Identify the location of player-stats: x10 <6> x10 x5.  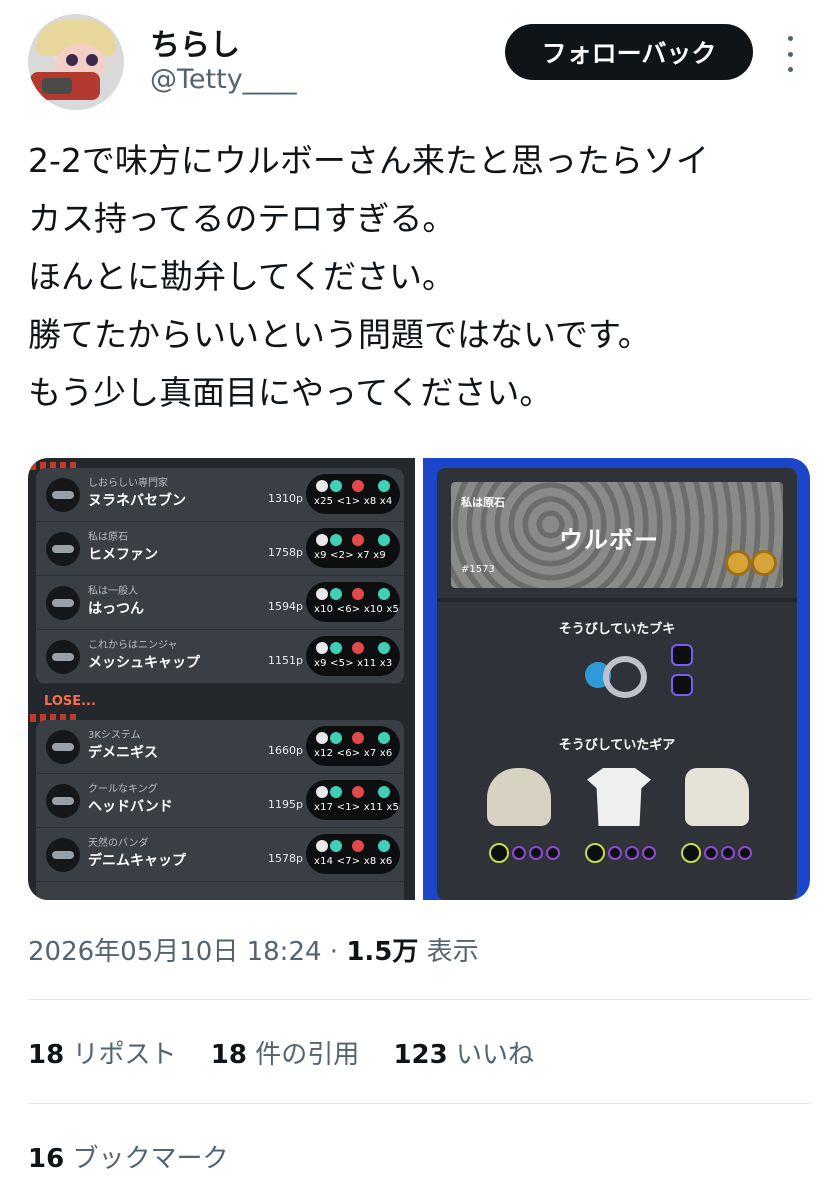
(353, 602).